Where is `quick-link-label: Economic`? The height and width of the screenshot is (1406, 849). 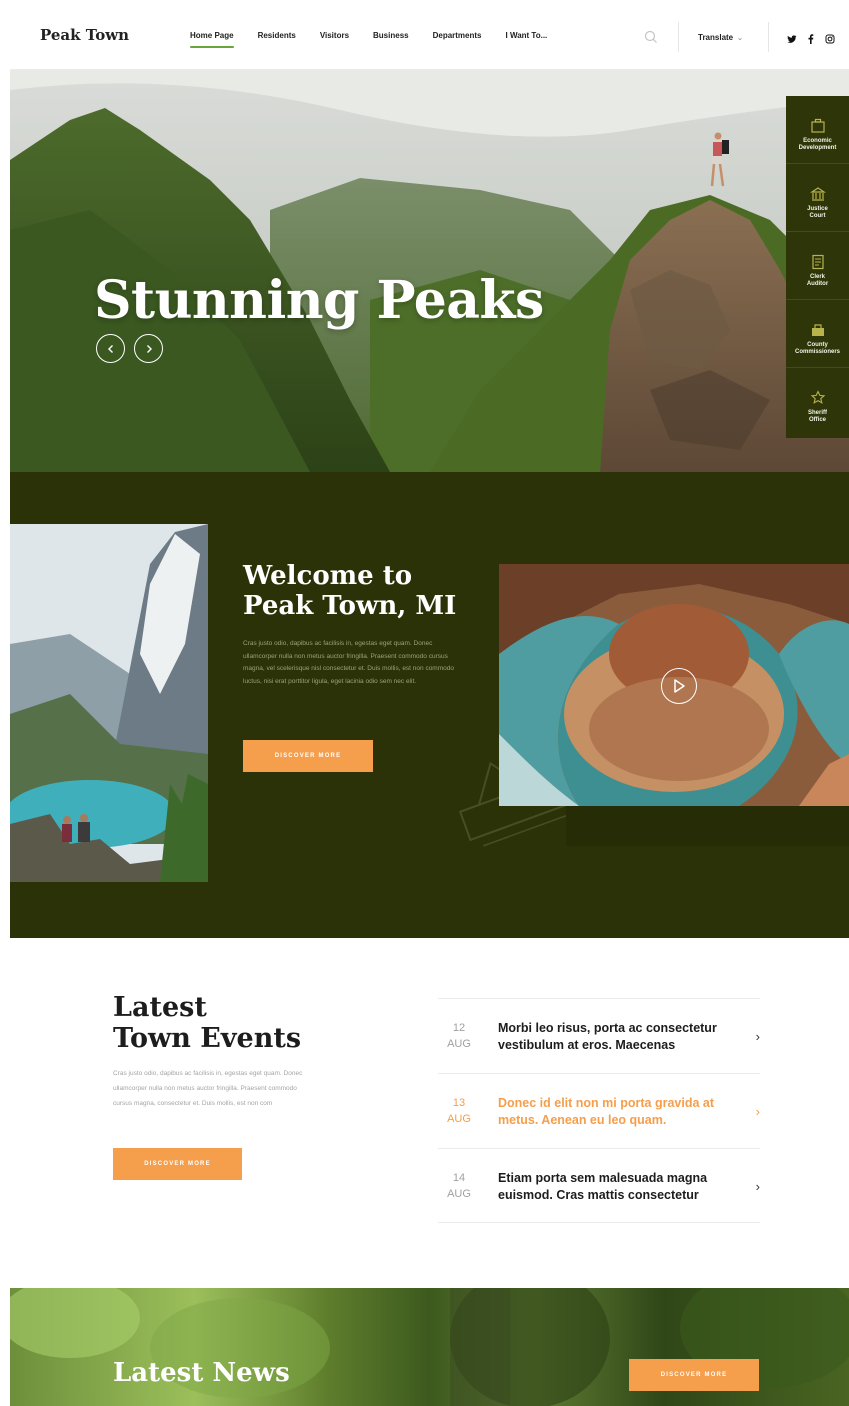 quick-link-label: Economic is located at coordinates (817, 141).